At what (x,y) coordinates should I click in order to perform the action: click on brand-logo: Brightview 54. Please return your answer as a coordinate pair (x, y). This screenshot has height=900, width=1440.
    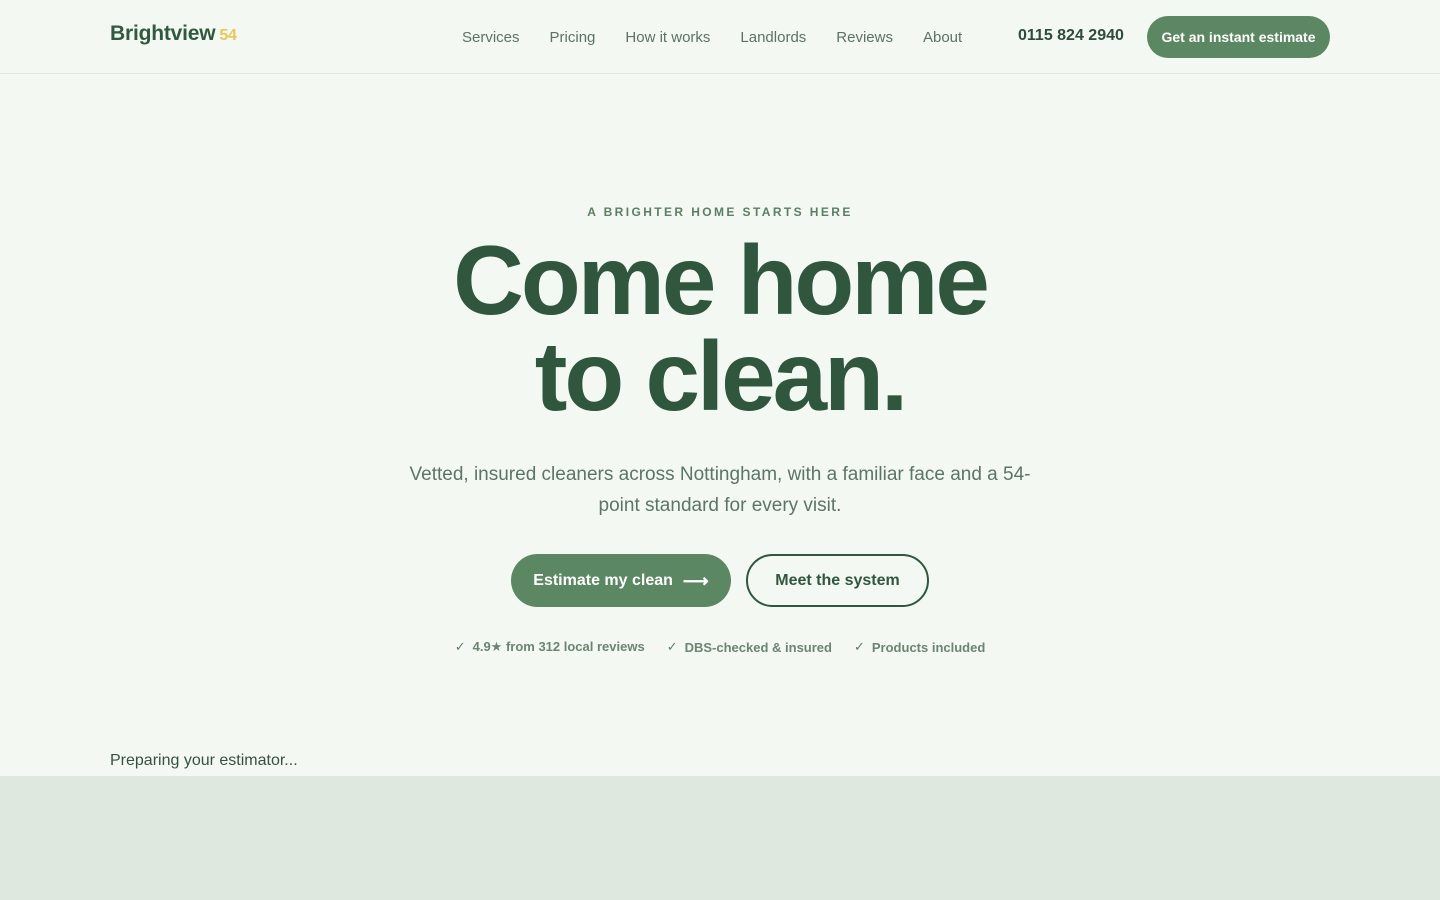
    Looking at the image, I should click on (173, 34).